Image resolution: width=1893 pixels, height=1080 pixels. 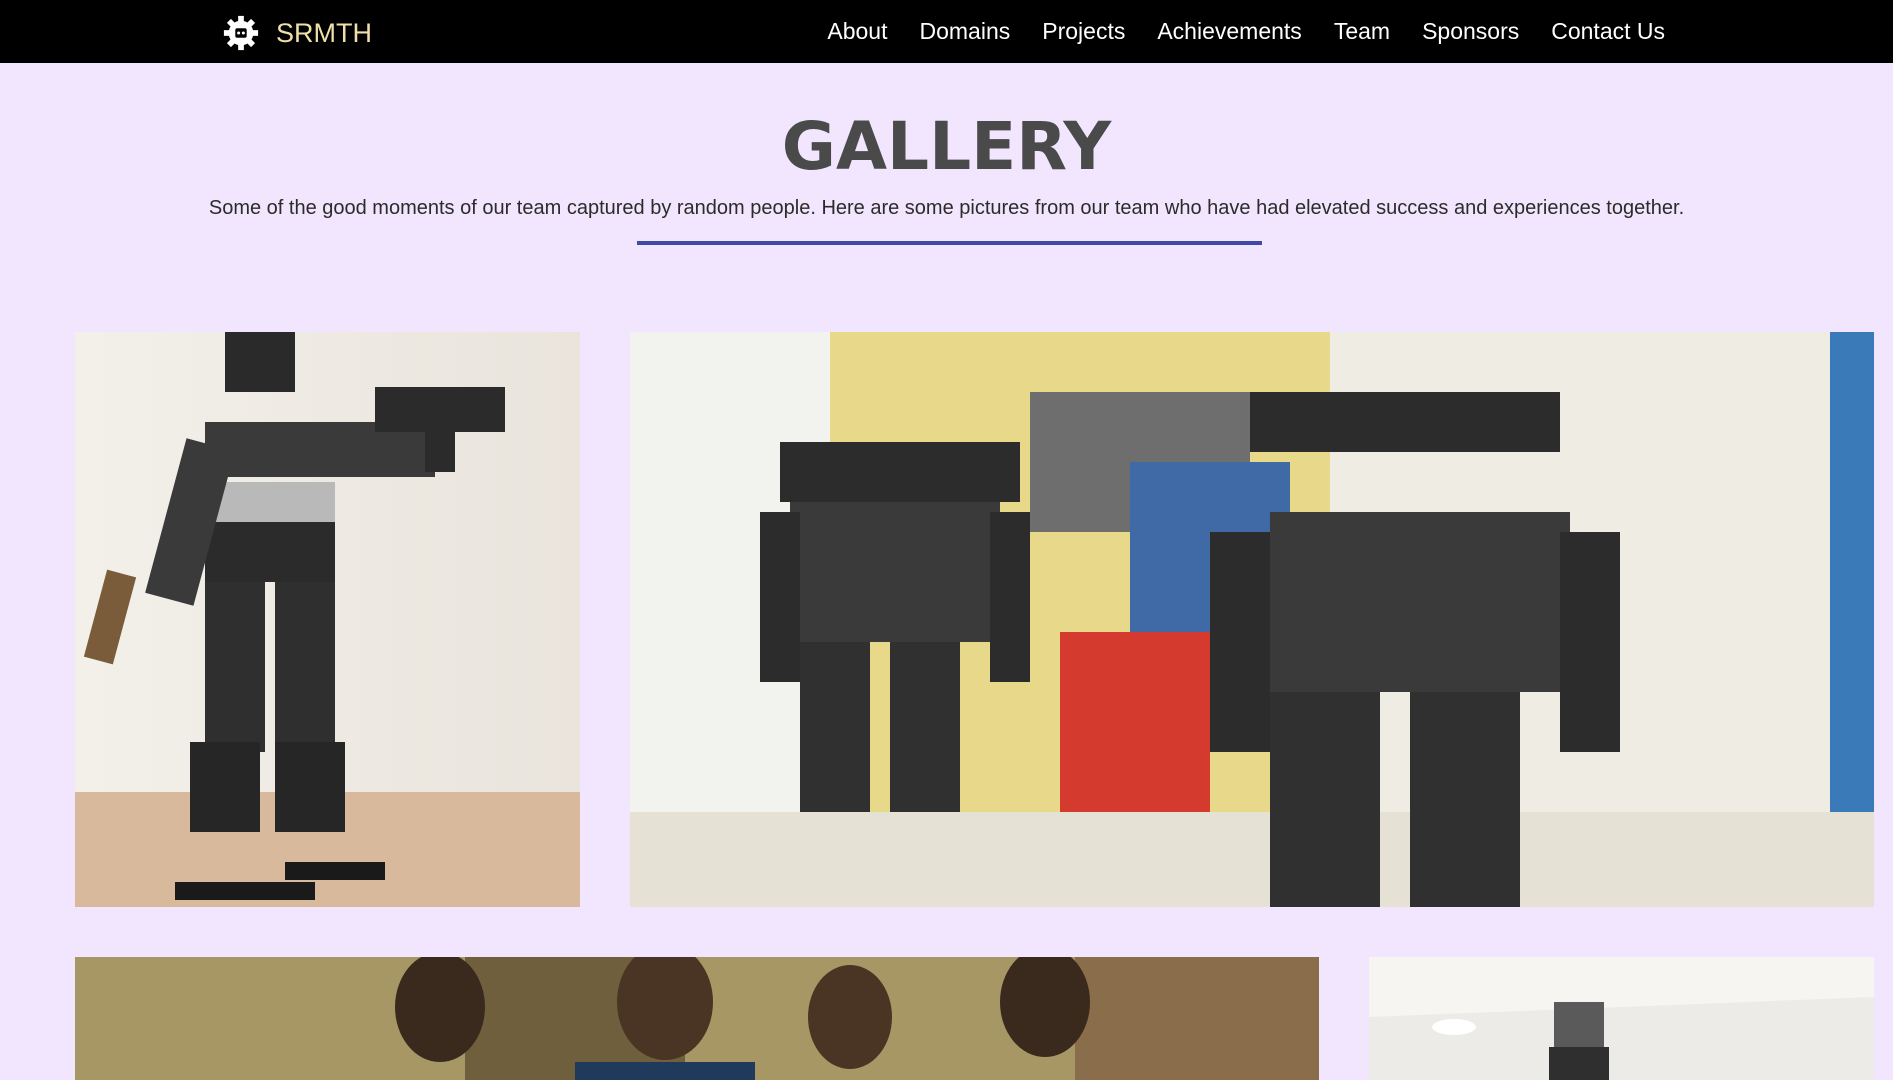 I want to click on nav-about: About, so click(x=857, y=31).